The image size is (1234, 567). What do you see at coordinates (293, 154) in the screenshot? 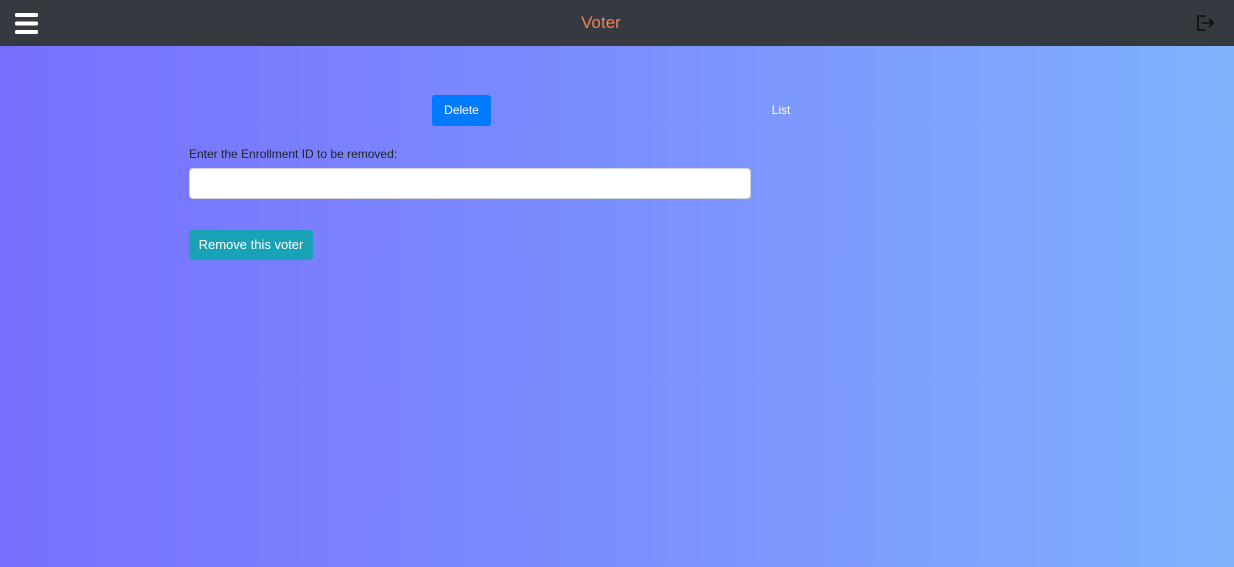
I see `enrollment-id-label: Enter the Enrollment ID to be removed:` at bounding box center [293, 154].